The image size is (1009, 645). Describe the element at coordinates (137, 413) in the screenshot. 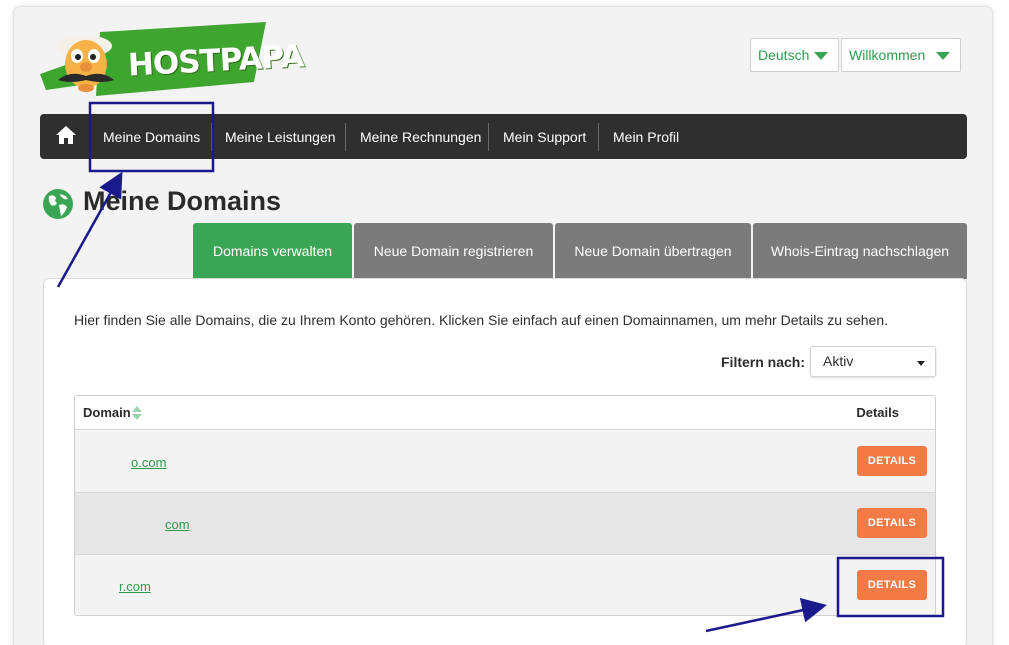

I see `sort-icon` at that location.